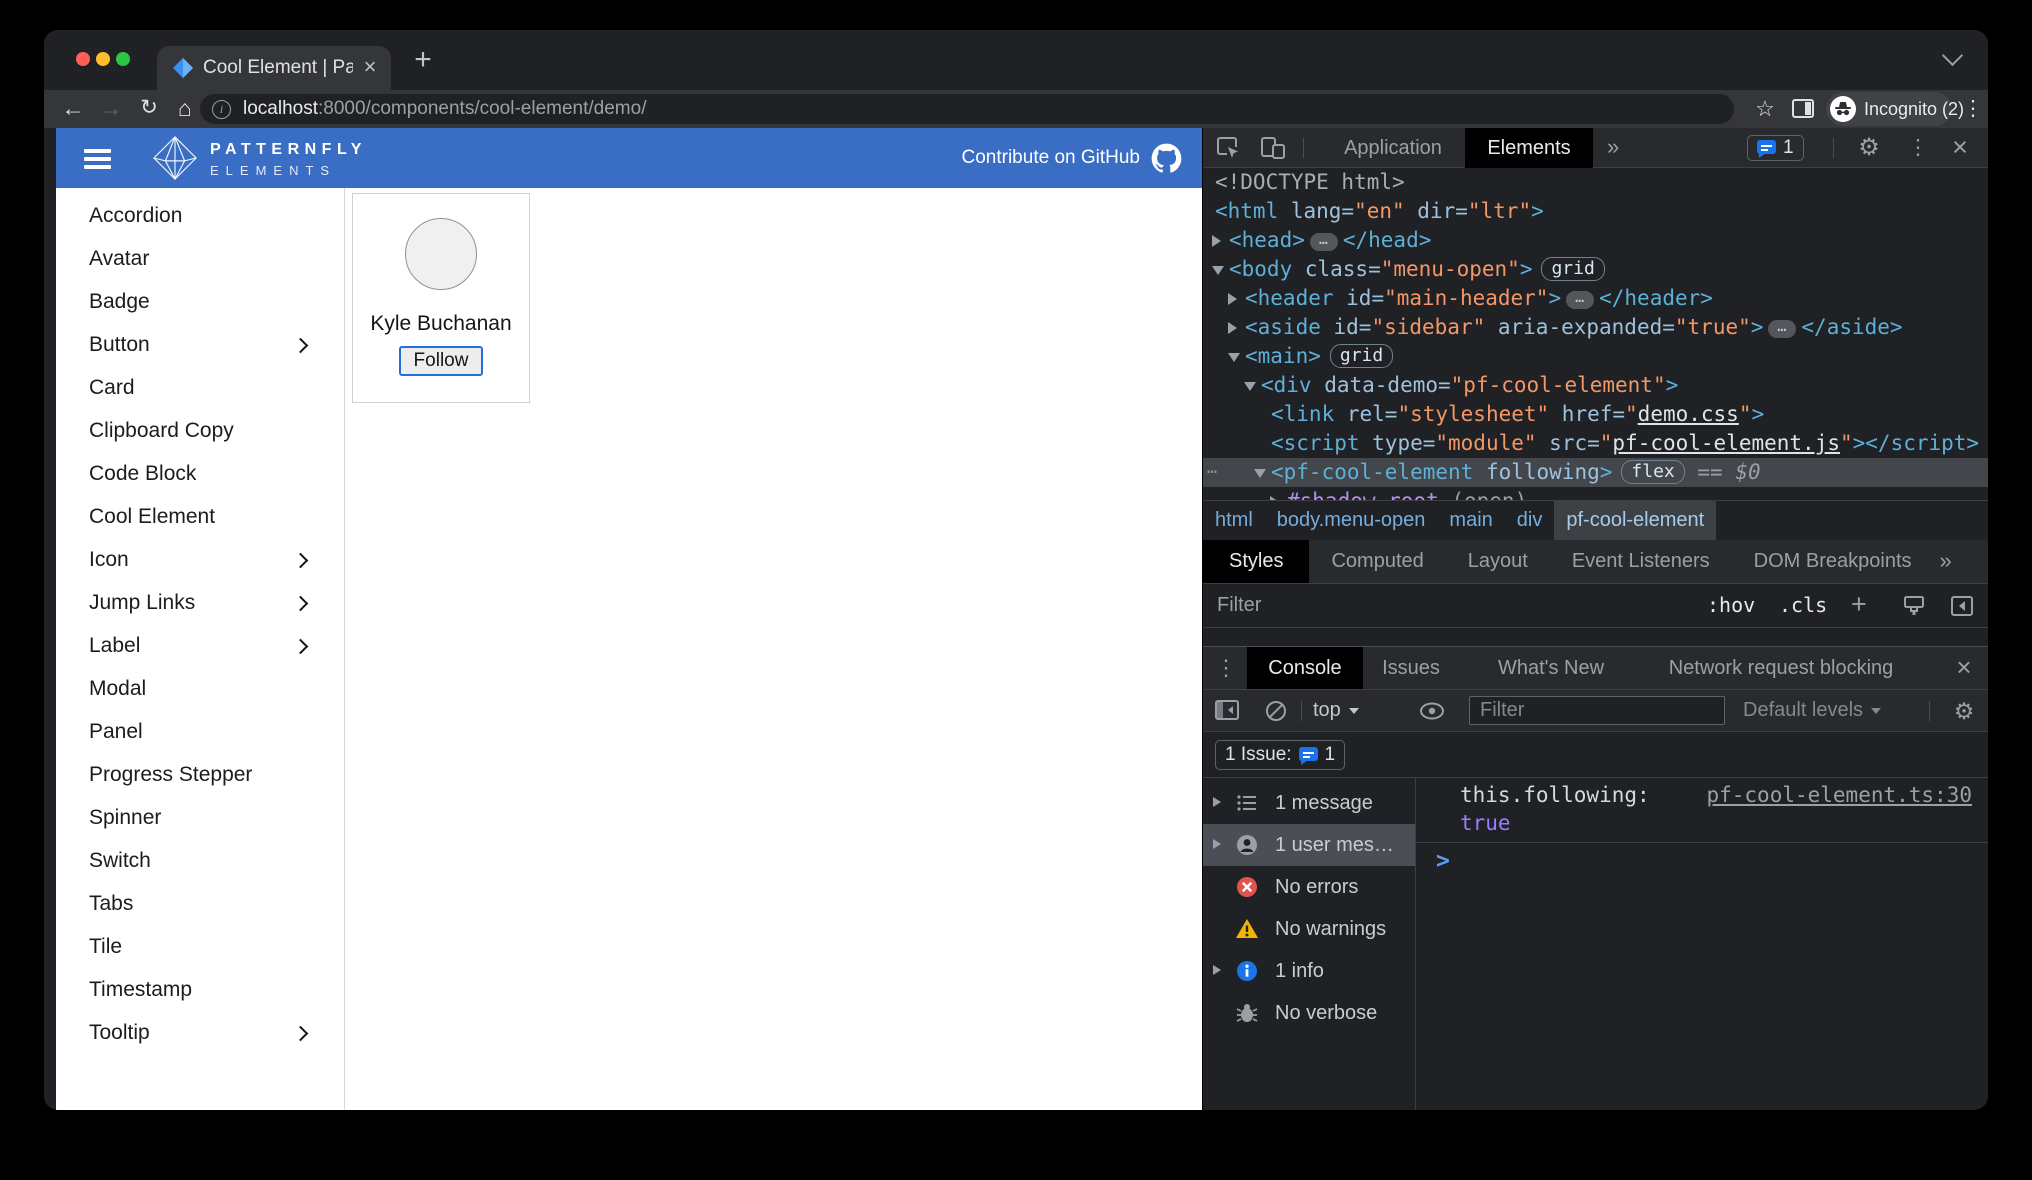 The width and height of the screenshot is (2032, 1180). What do you see at coordinates (1351, 520) in the screenshot?
I see `breadcrumb-body.menu-open: body.menu-open` at bounding box center [1351, 520].